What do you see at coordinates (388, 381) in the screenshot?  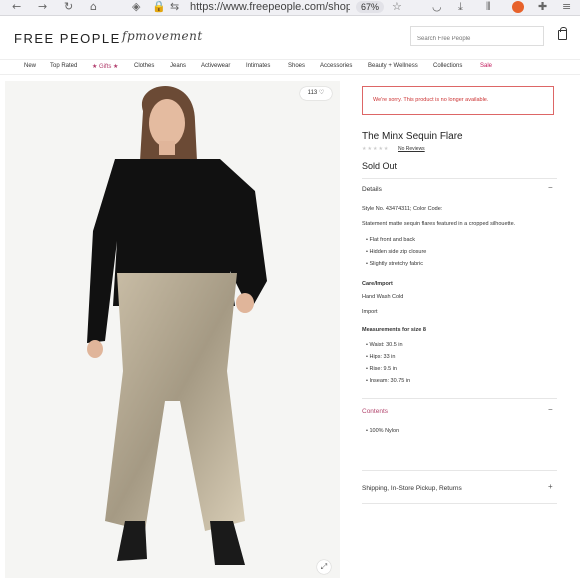 I see `measurement-item: • Inseam: 30.75 in` at bounding box center [388, 381].